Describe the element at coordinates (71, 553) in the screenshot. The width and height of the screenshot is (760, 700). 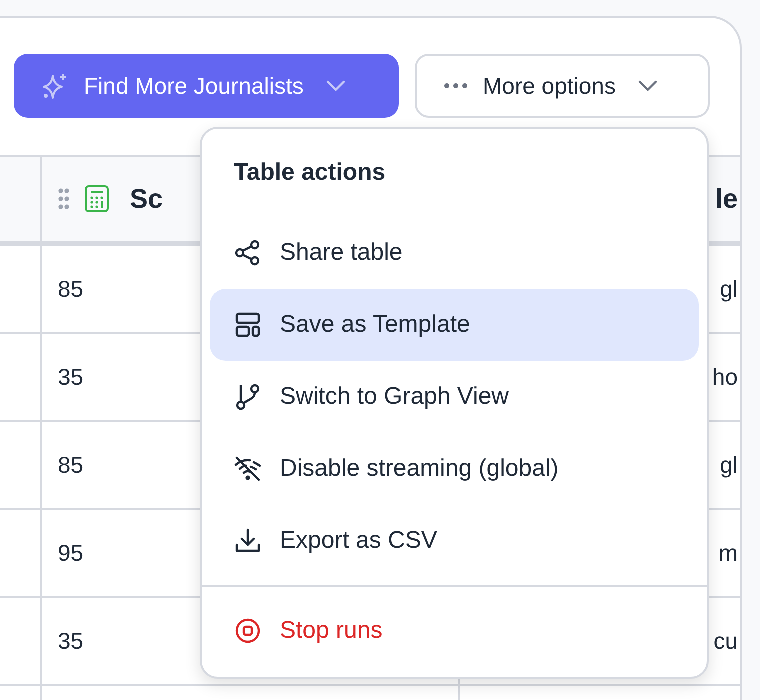
I see `table-cell: 95` at that location.